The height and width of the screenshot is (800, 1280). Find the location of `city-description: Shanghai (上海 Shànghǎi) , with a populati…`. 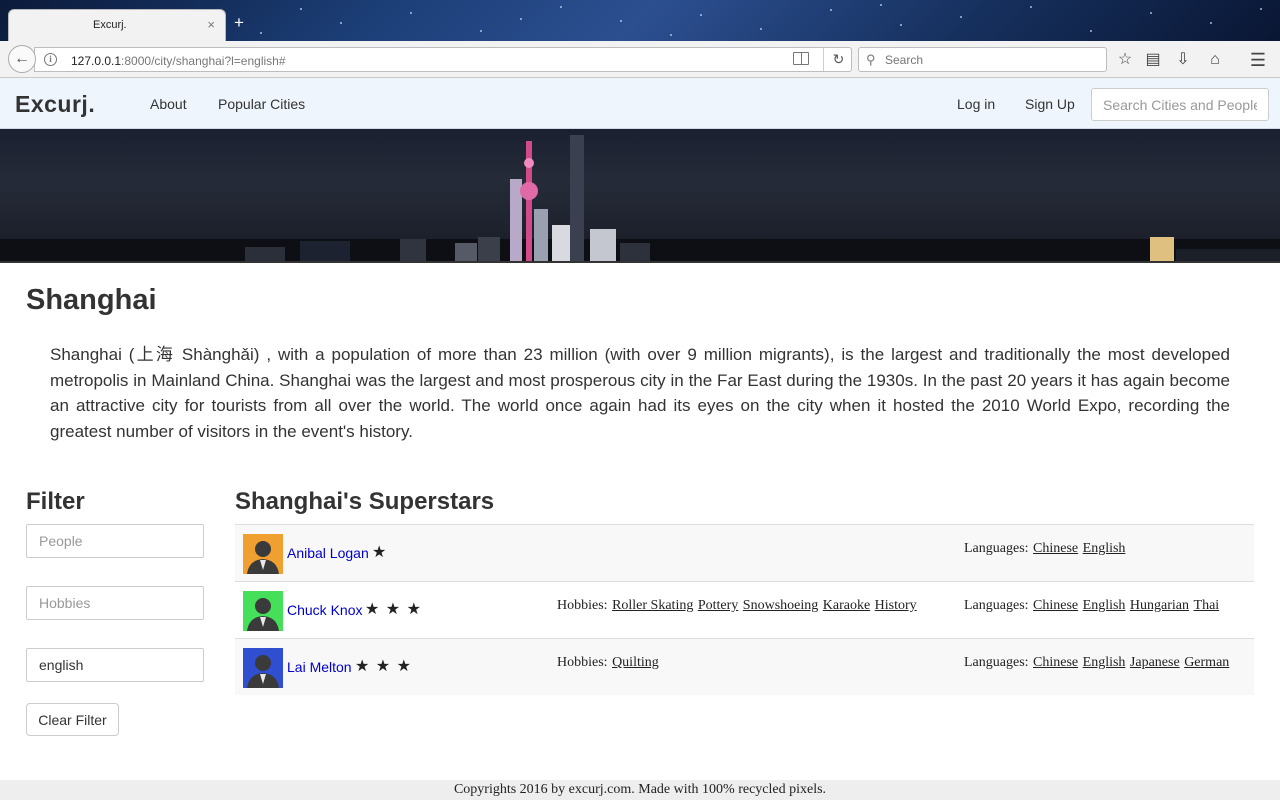

city-description: Shanghai (上海 Shànghǎi) , with a populati… is located at coordinates (640, 393).